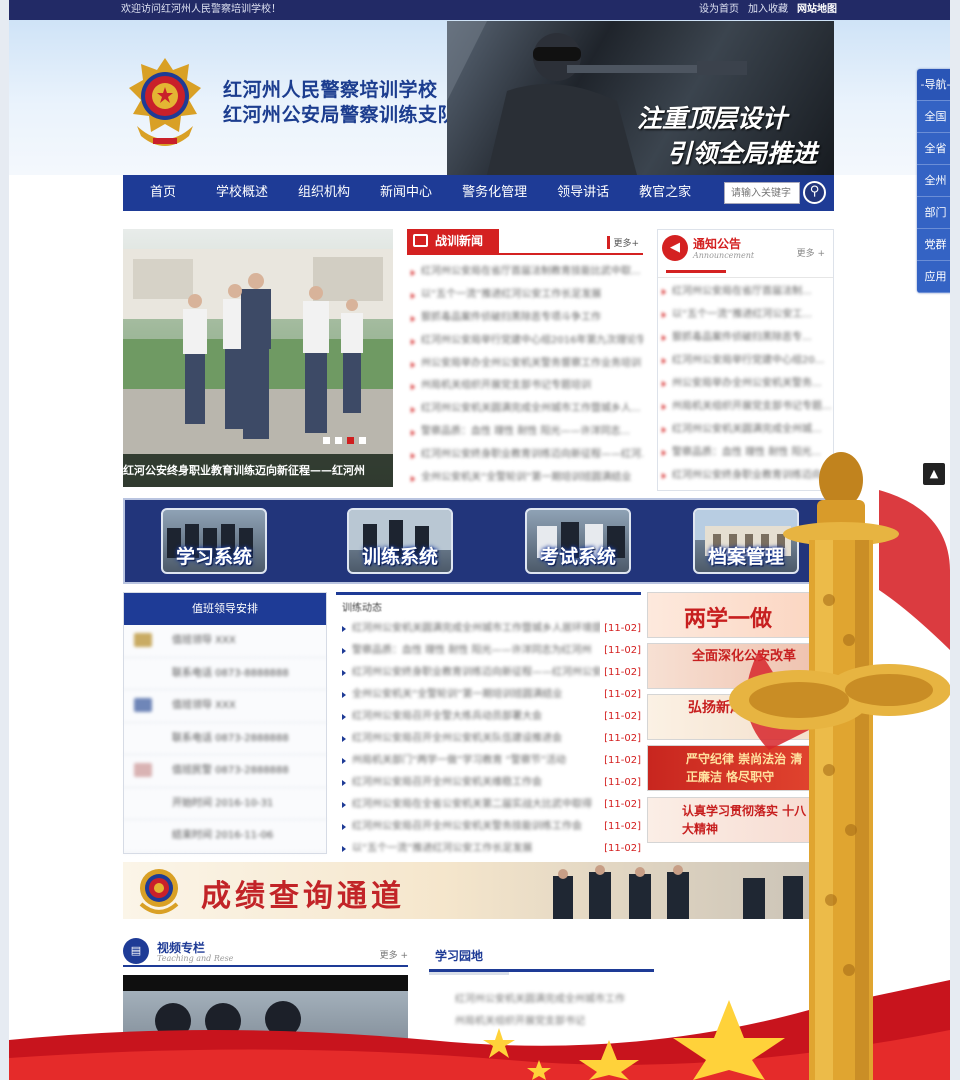  Describe the element at coordinates (933, 213) in the screenshot. I see `sidenav-departments: 部门` at that location.